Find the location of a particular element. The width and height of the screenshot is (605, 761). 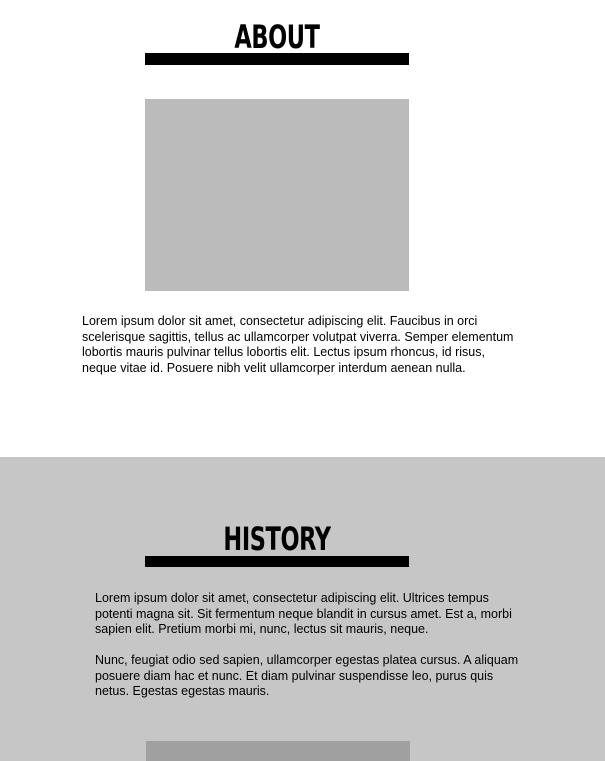

about-image-placeholder is located at coordinates (277, 195).